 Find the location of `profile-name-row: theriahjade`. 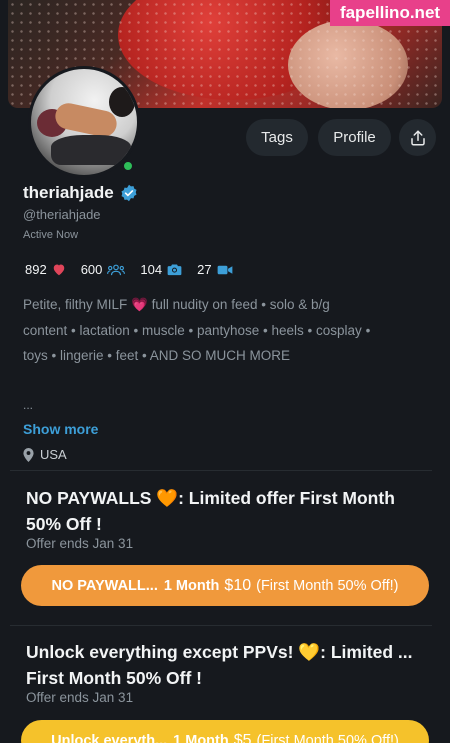

profile-name-row: theriahjade is located at coordinates (80, 193).